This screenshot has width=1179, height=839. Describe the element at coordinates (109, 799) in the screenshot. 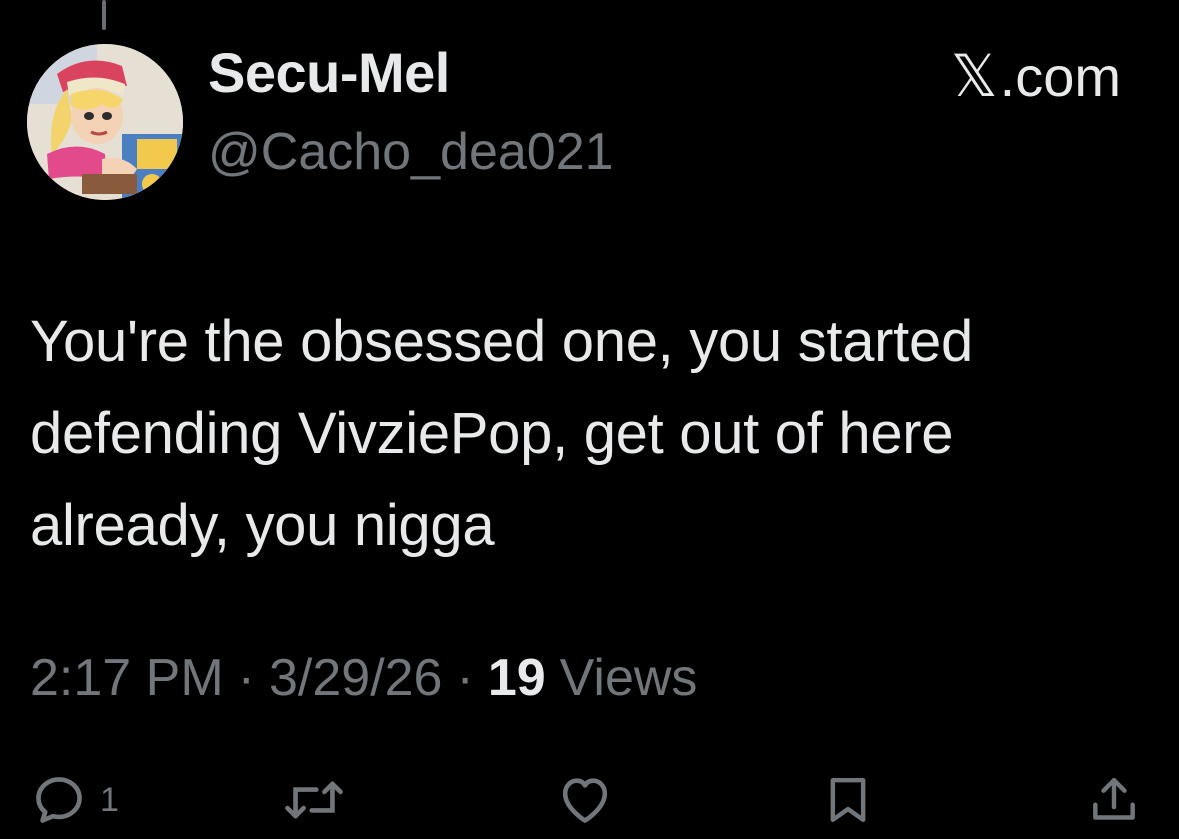

I see `reply-count: 1` at that location.